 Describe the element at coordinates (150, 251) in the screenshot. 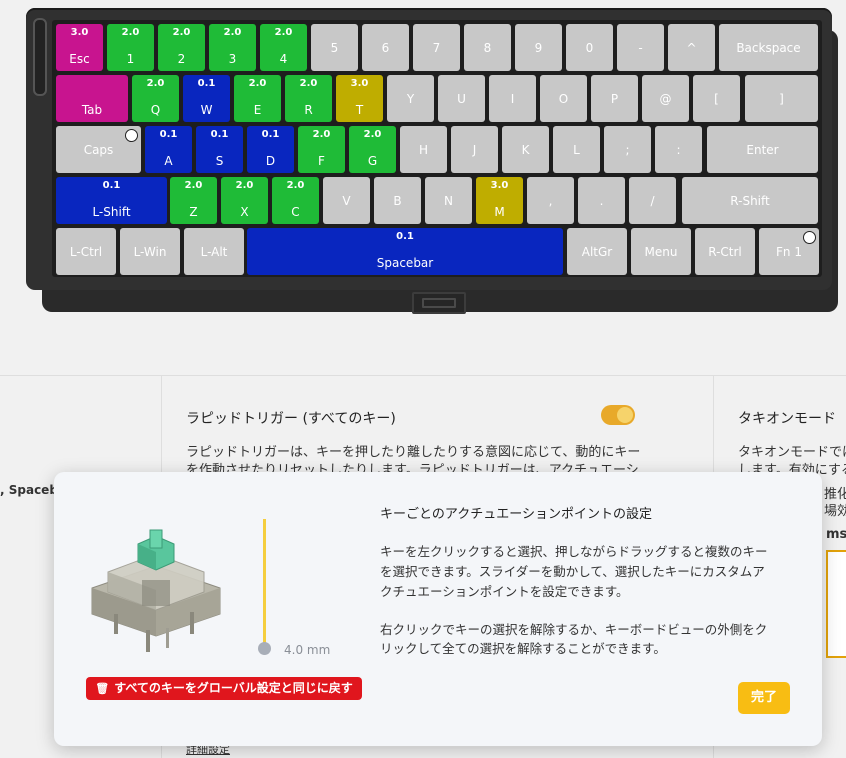

I see `key-l-win: L-Win` at that location.